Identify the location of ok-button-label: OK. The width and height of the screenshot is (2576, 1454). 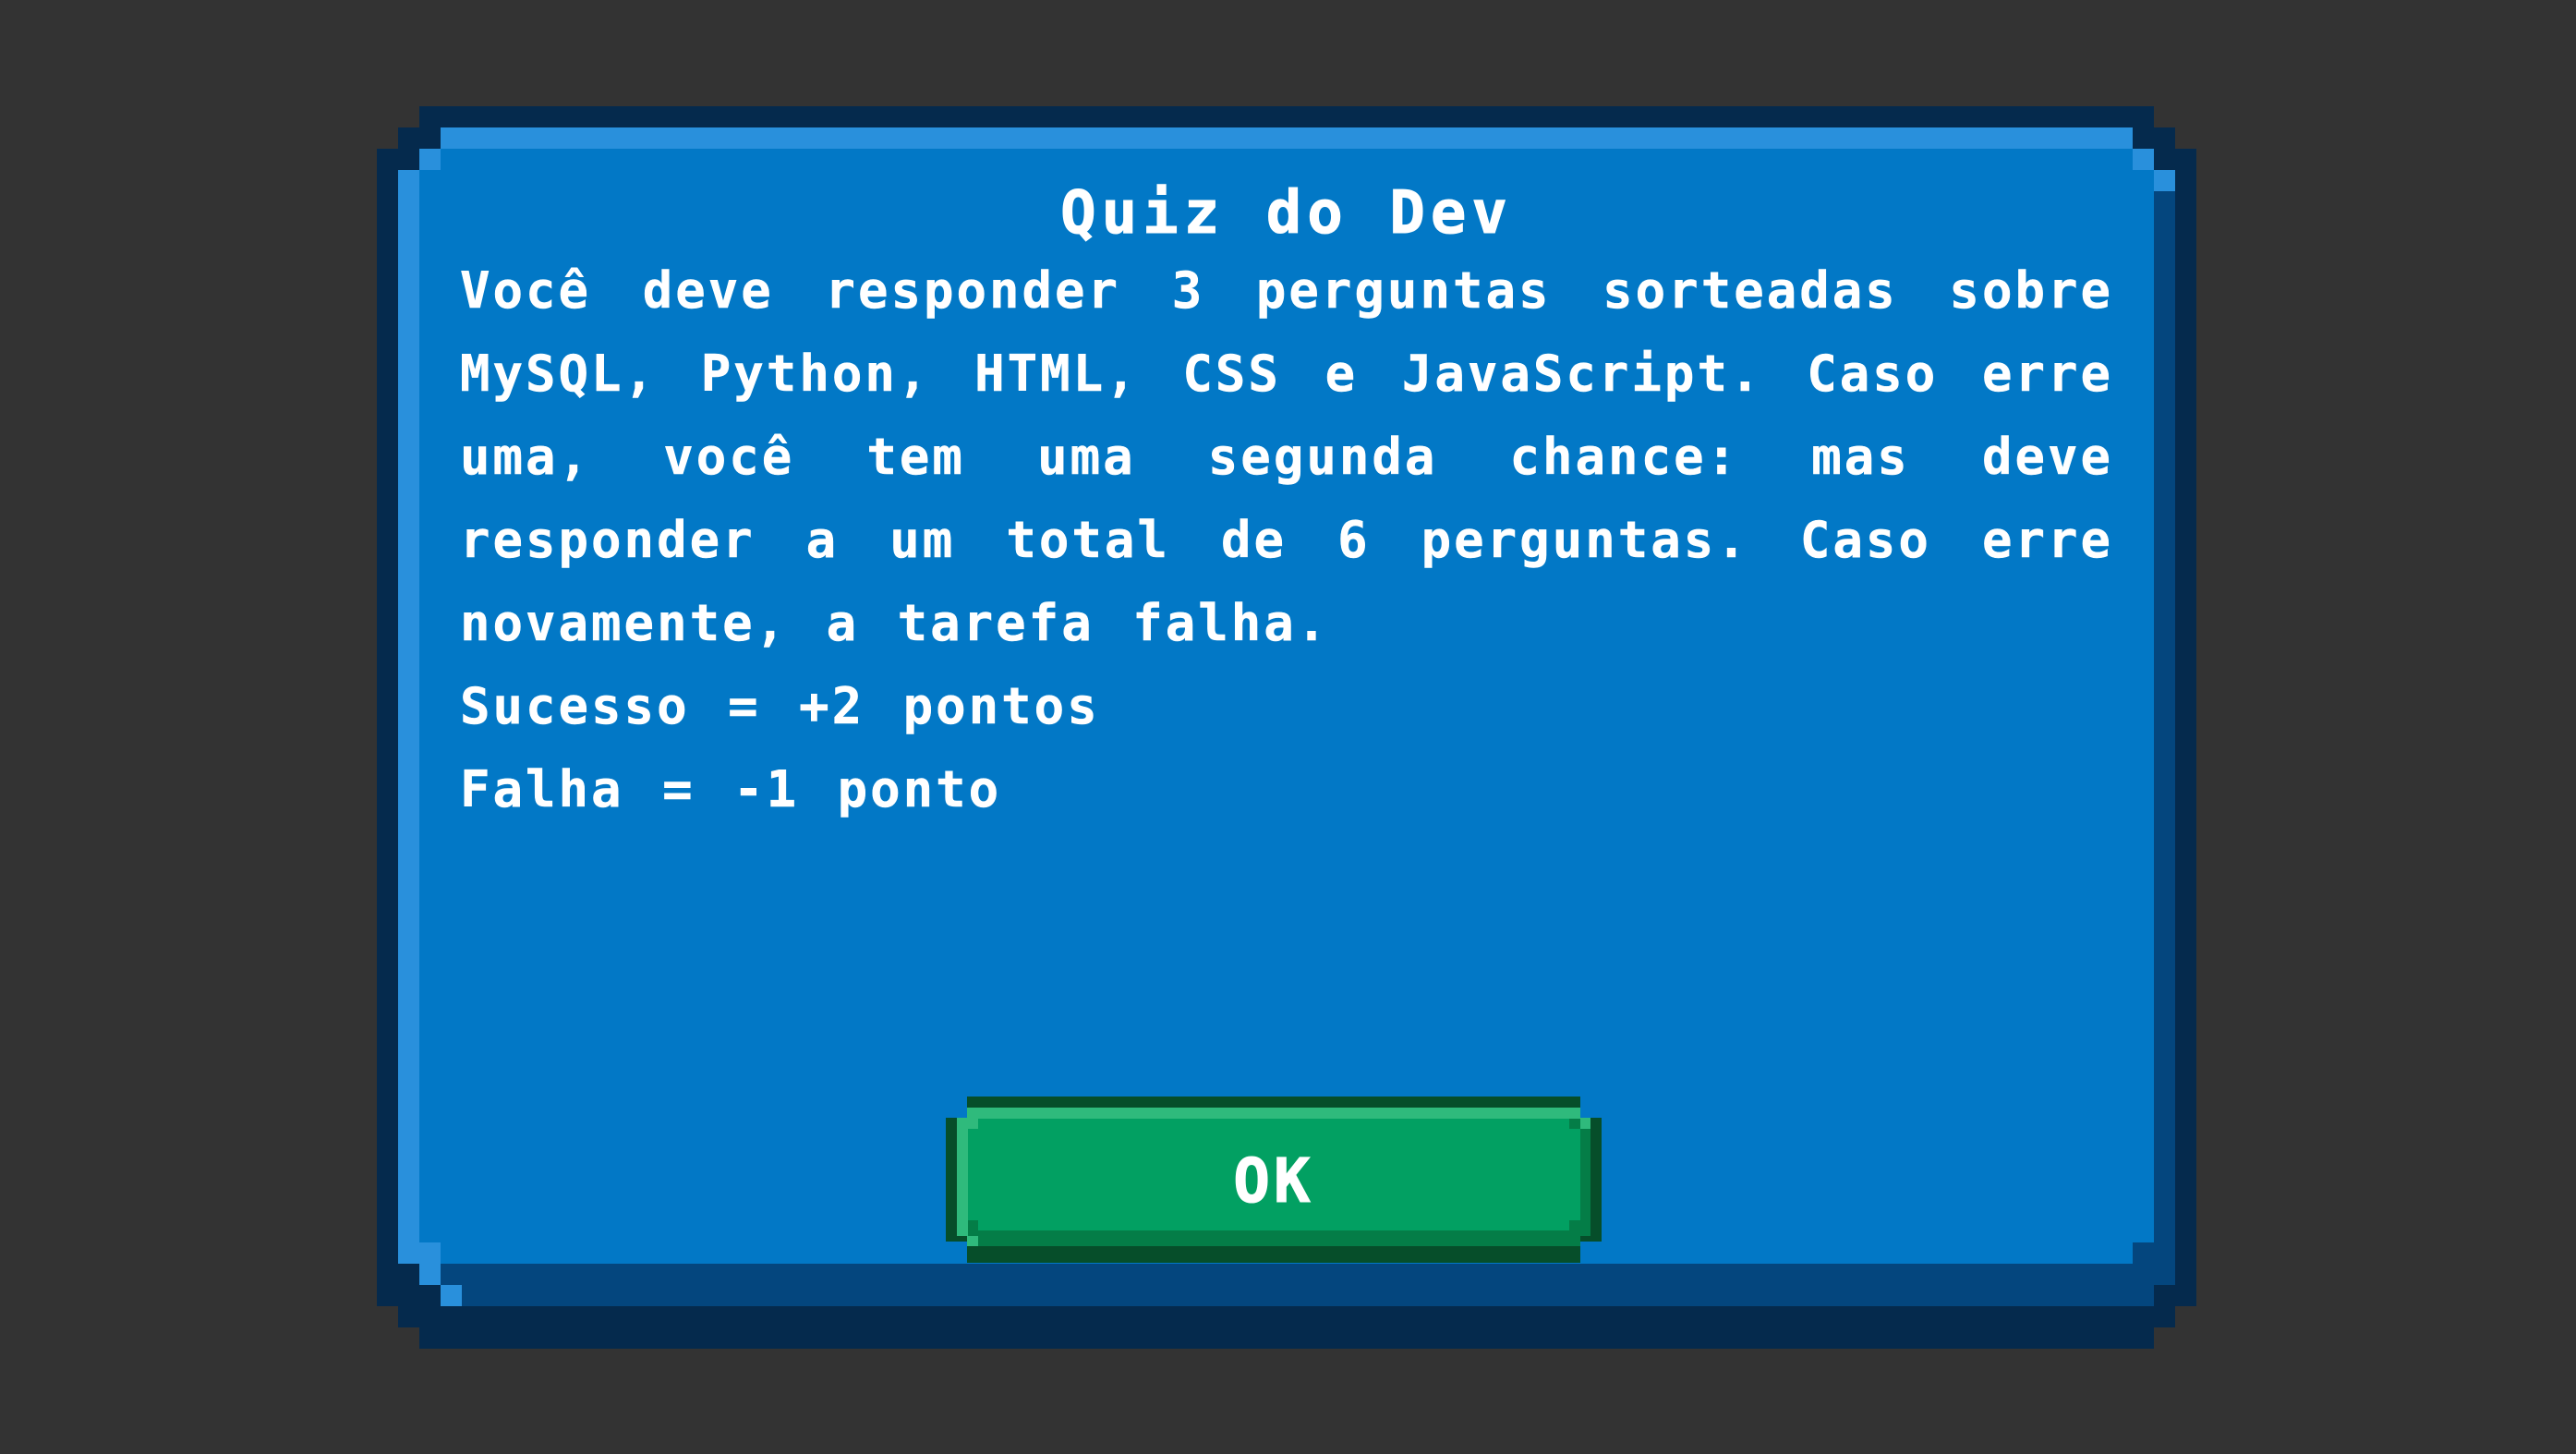
(1273, 1181).